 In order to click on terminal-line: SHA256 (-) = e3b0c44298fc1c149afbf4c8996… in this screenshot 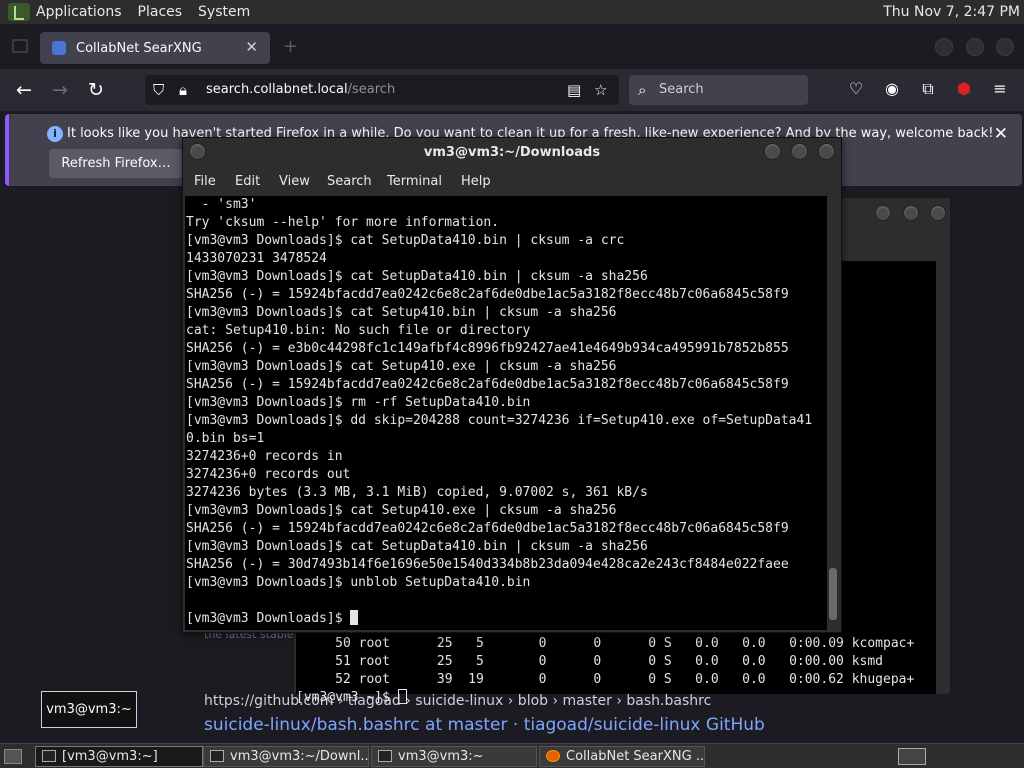, I will do `click(487, 348)`.